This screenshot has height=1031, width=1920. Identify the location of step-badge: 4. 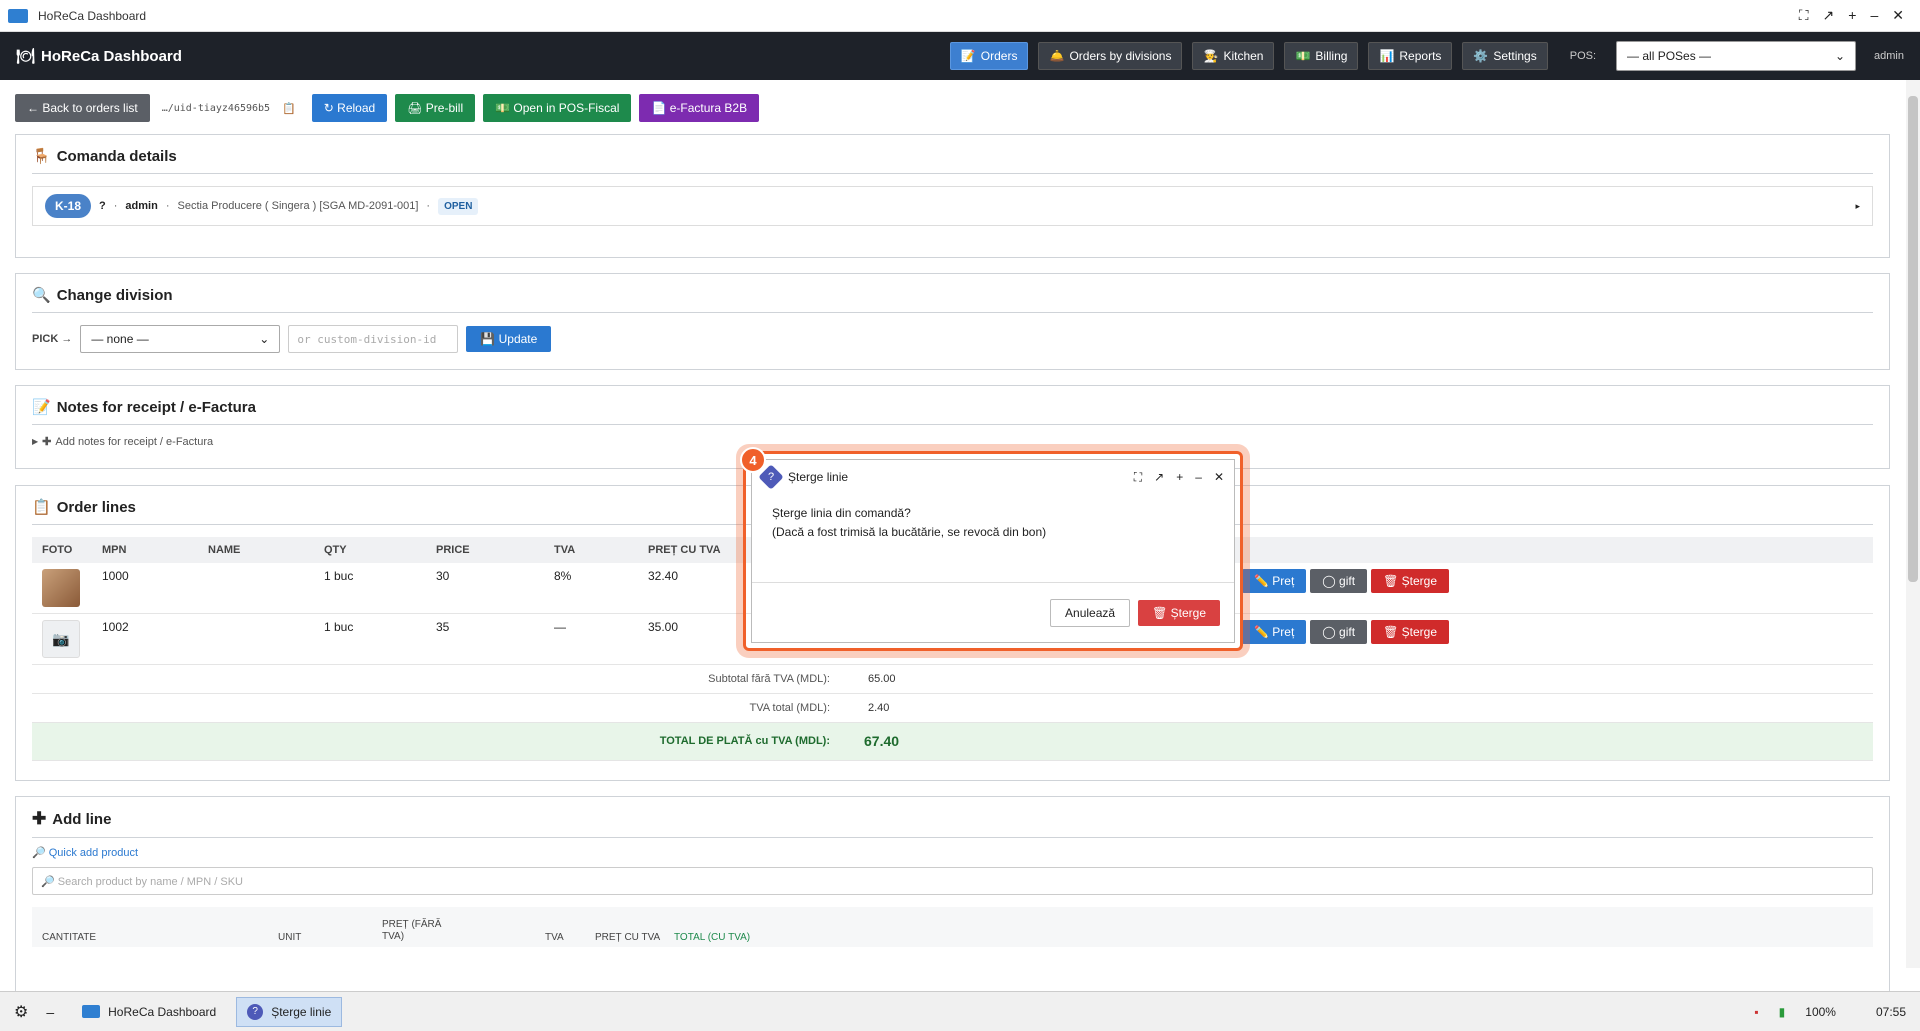
(753, 460).